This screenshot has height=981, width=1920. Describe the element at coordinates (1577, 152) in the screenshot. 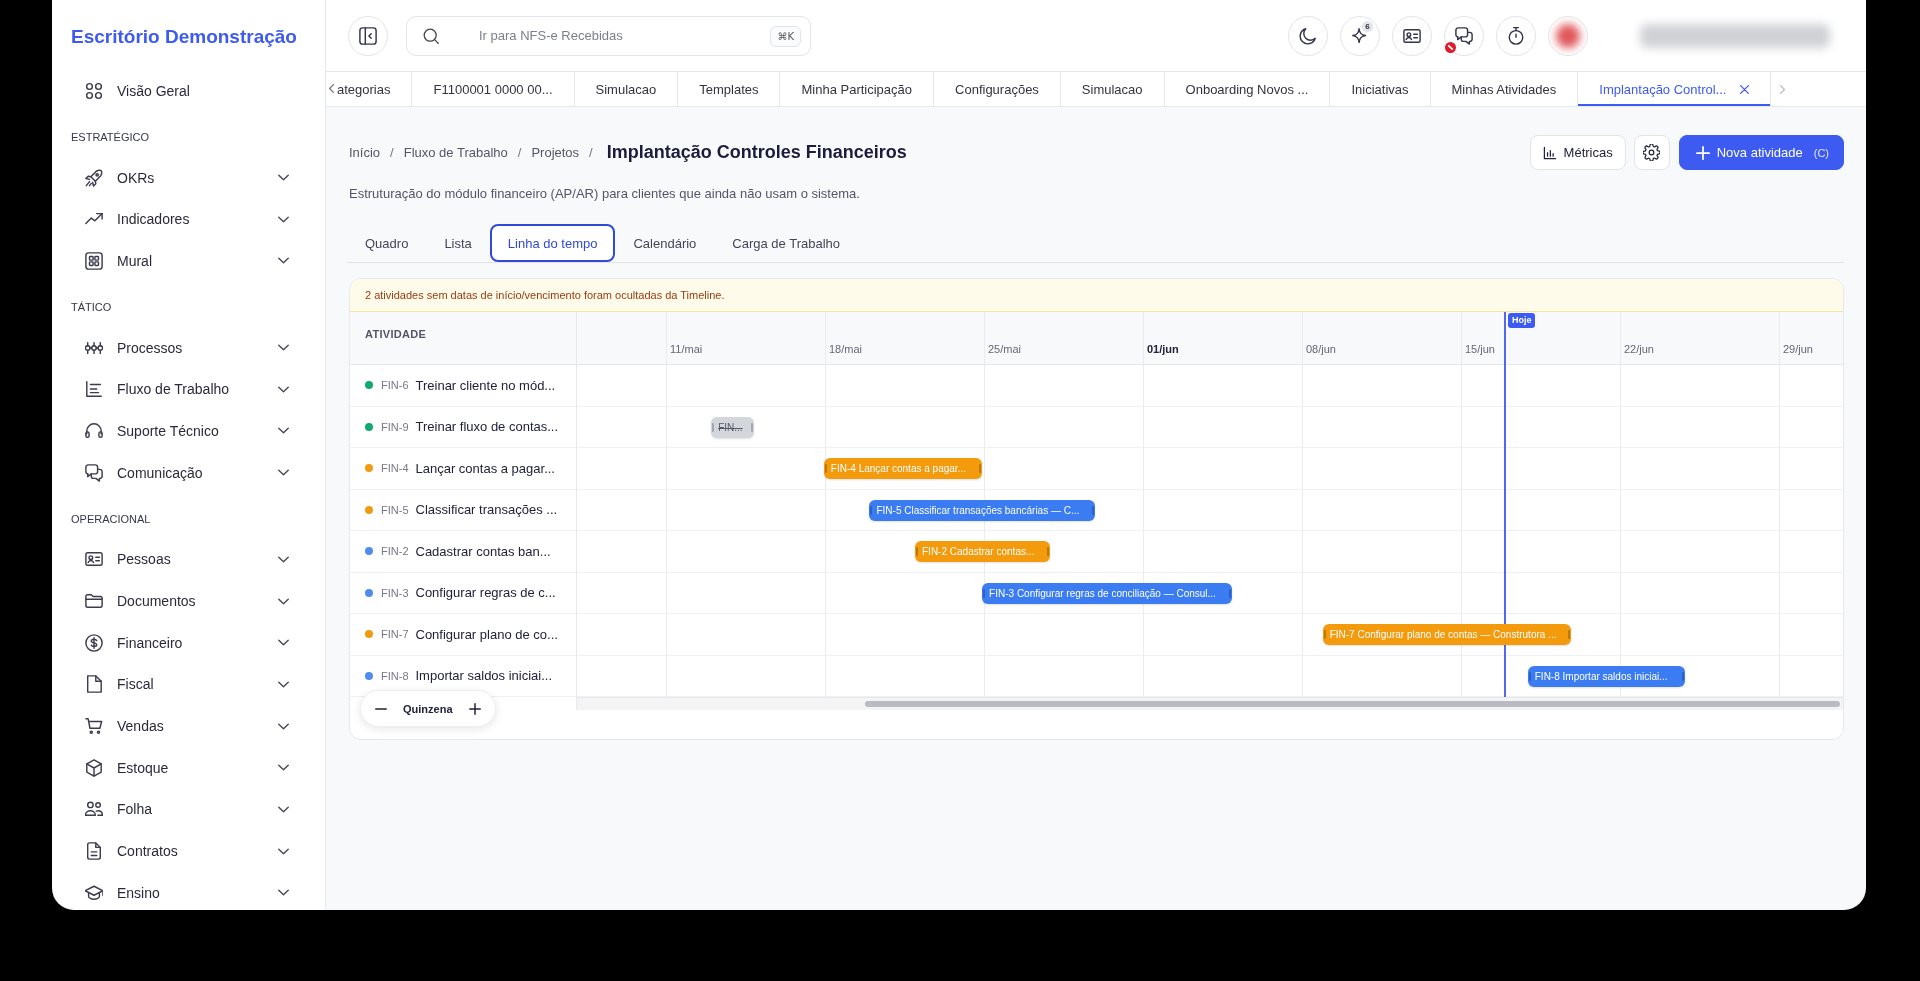

I see `metrics-button: Métricas` at that location.